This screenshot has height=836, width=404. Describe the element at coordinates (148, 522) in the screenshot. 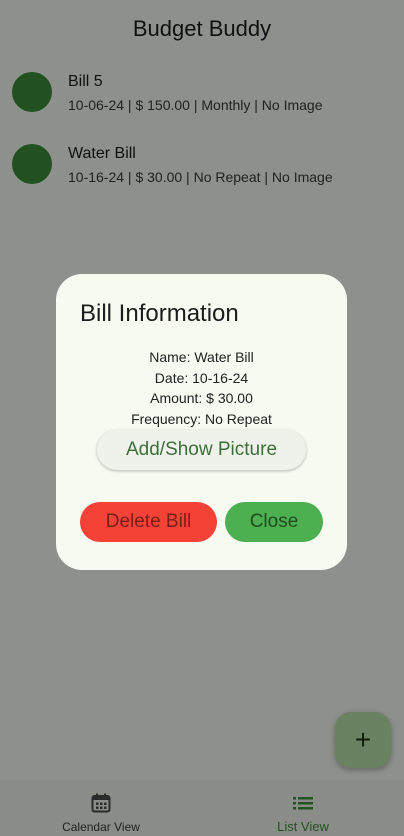

I see `delete-bill-button: Delete Bill` at that location.